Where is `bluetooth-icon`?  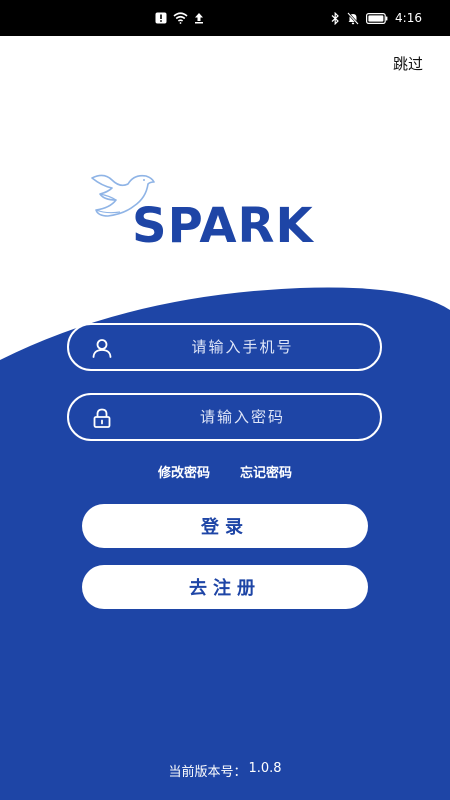
bluetooth-icon is located at coordinates (335, 18).